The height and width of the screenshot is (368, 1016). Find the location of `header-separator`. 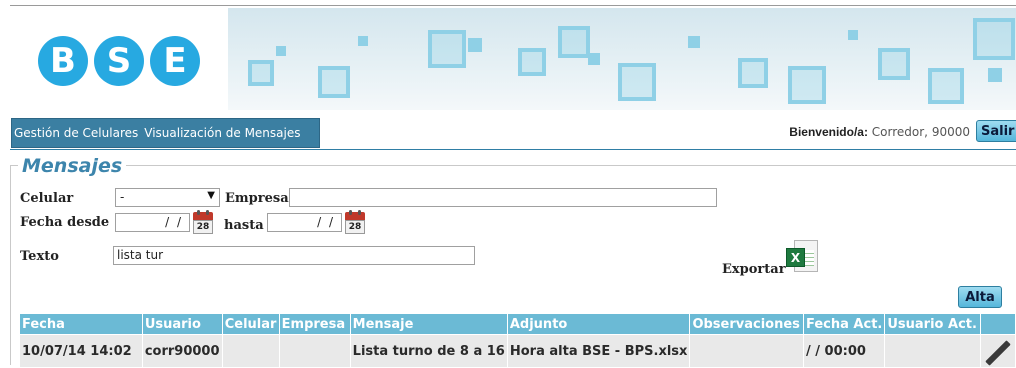

header-separator is located at coordinates (513, 149).